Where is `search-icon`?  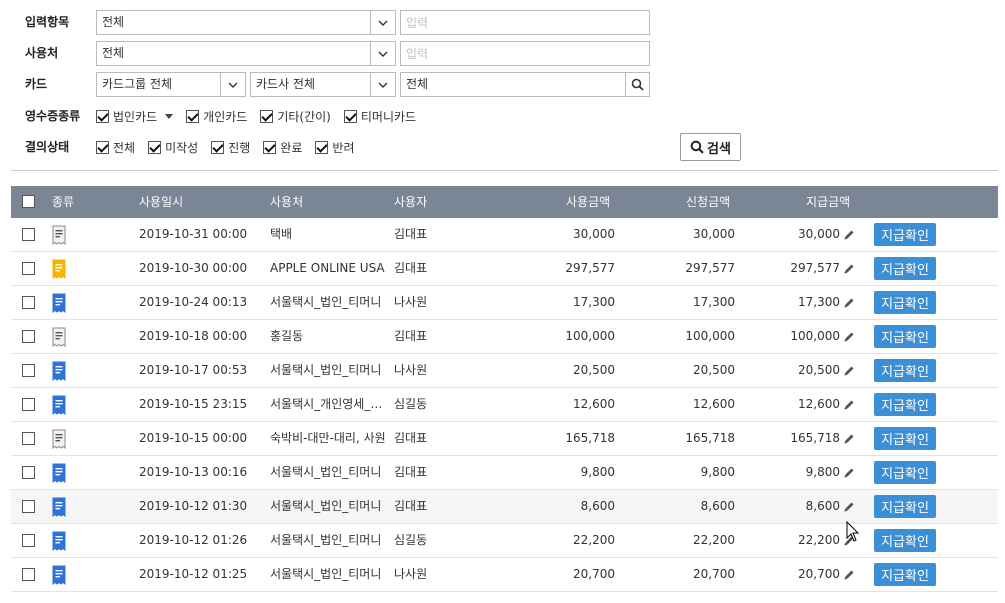 search-icon is located at coordinates (637, 84).